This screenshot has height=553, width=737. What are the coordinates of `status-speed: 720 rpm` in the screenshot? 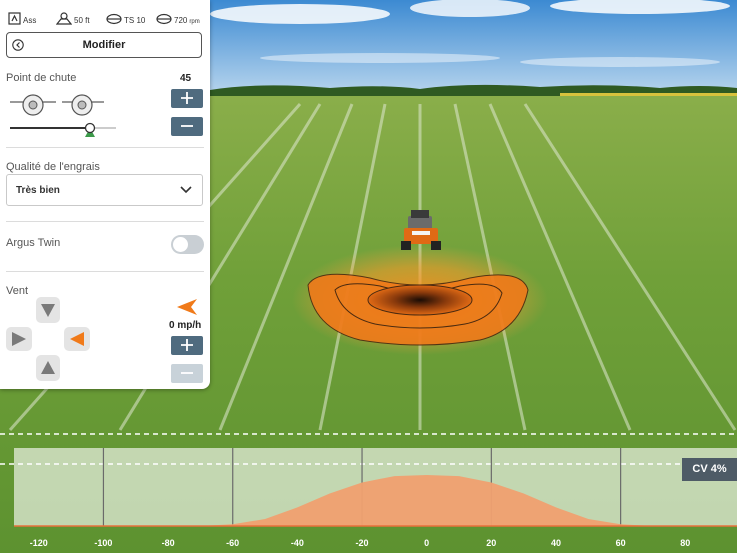 It's located at (178, 16).